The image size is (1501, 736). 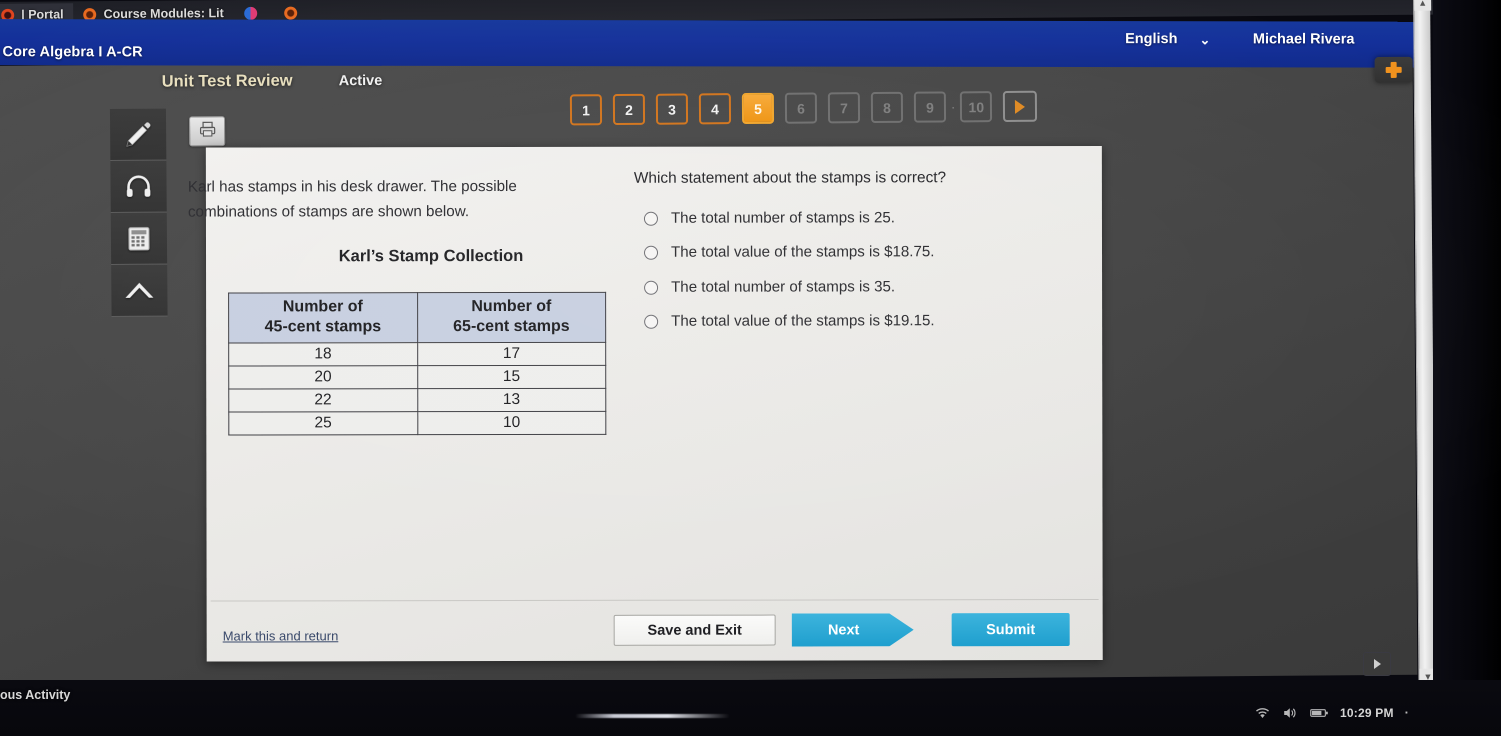 I want to click on windows-taskbar: ous Activity 10:29 PM ·, so click(x=750, y=708).